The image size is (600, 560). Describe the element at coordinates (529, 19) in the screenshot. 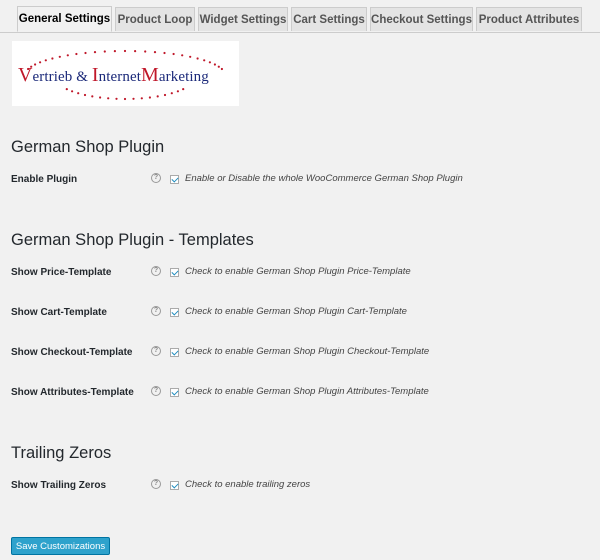

I see `tab-product-attributes: Product Attributes` at that location.